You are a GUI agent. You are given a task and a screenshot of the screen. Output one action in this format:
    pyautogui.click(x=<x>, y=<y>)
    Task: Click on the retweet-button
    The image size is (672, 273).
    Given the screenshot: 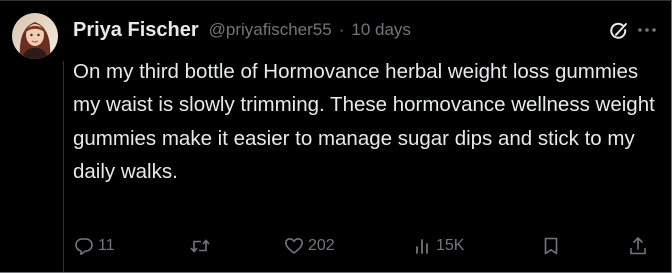 What is the action you would take?
    pyautogui.click(x=200, y=246)
    